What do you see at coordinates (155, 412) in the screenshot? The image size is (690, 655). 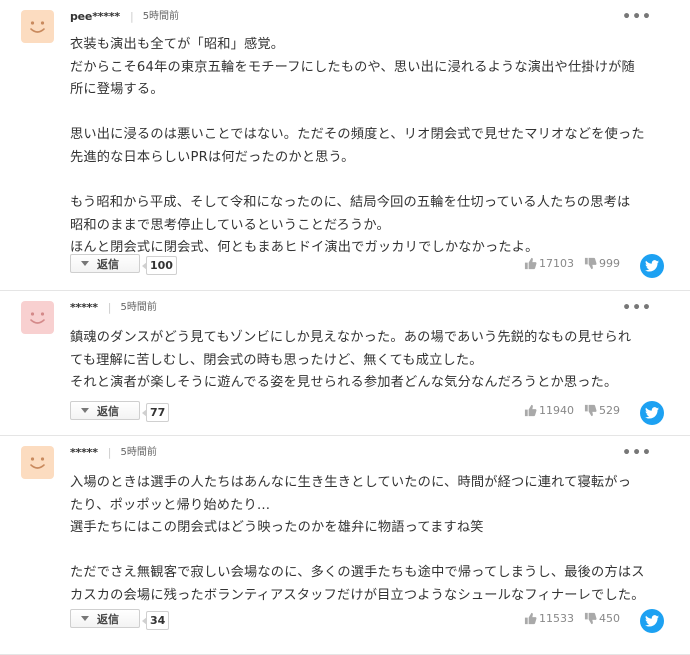 I see `reply-count: 77` at bounding box center [155, 412].